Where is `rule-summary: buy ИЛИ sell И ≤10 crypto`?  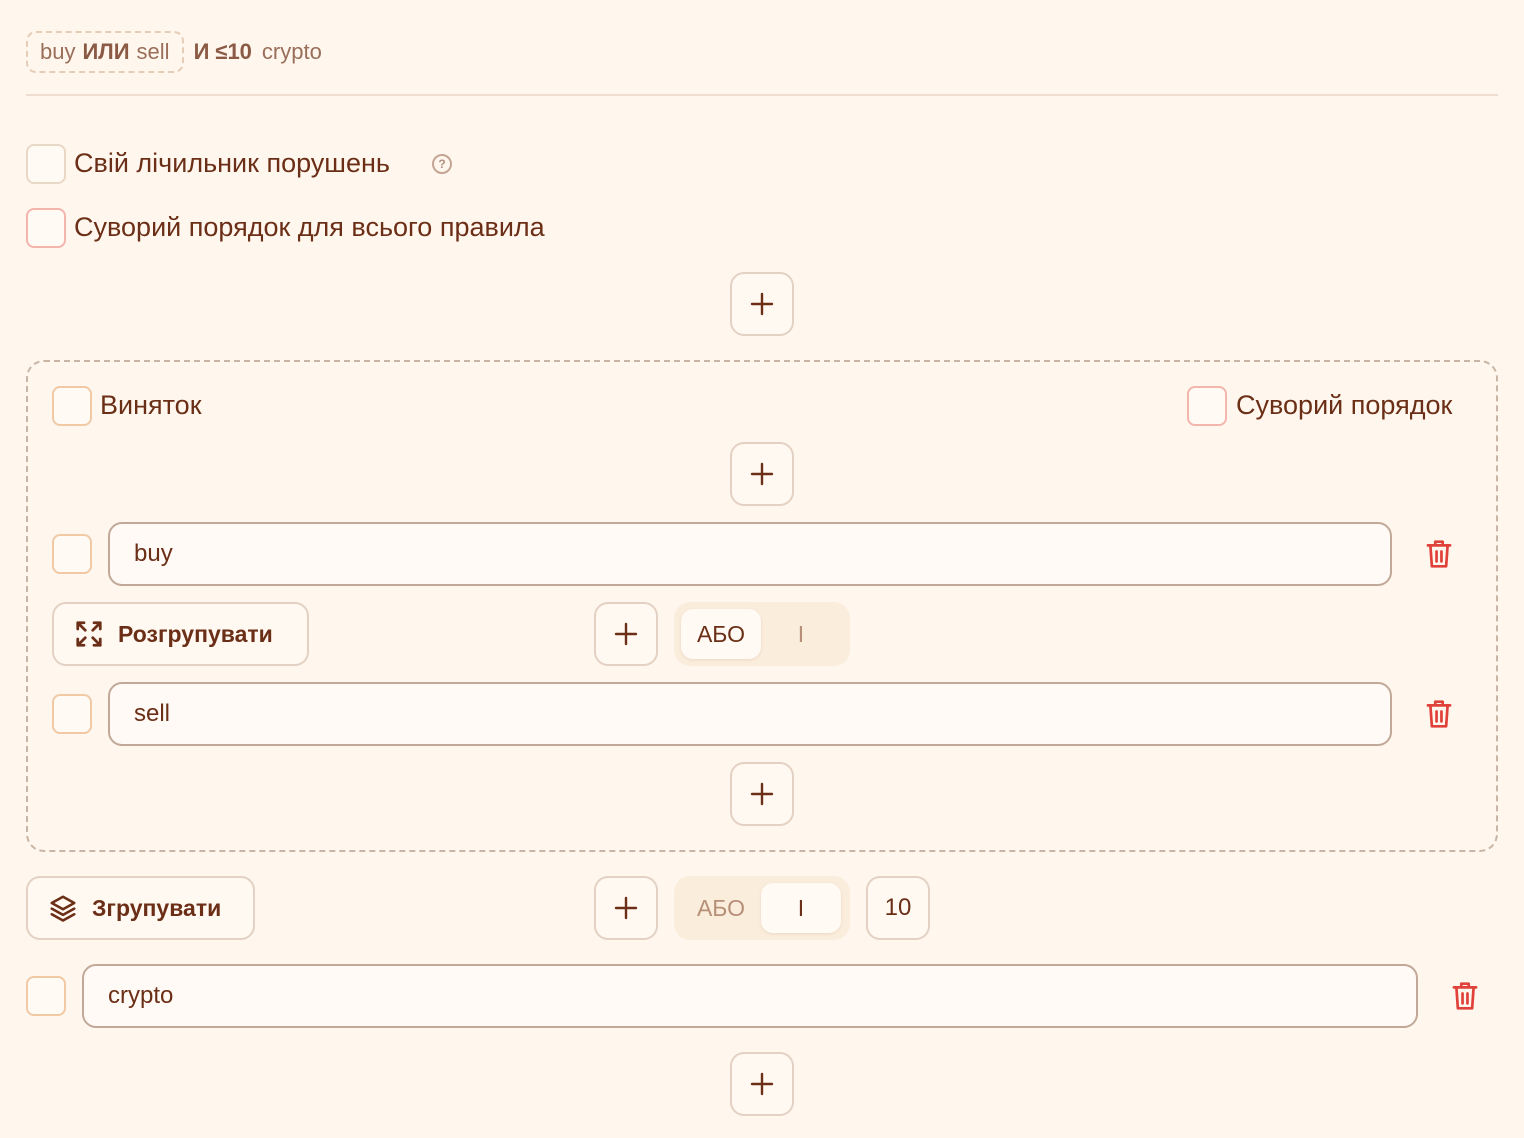
rule-summary: buy ИЛИ sell И ≤10 crypto is located at coordinates (174, 52).